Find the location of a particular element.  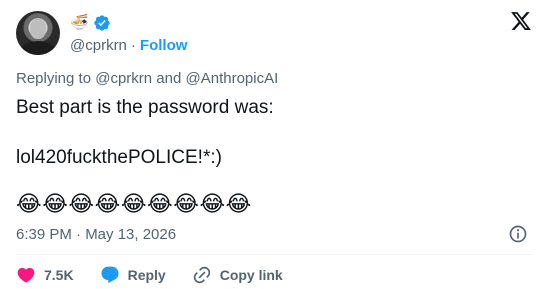

avatar is located at coordinates (38, 33).